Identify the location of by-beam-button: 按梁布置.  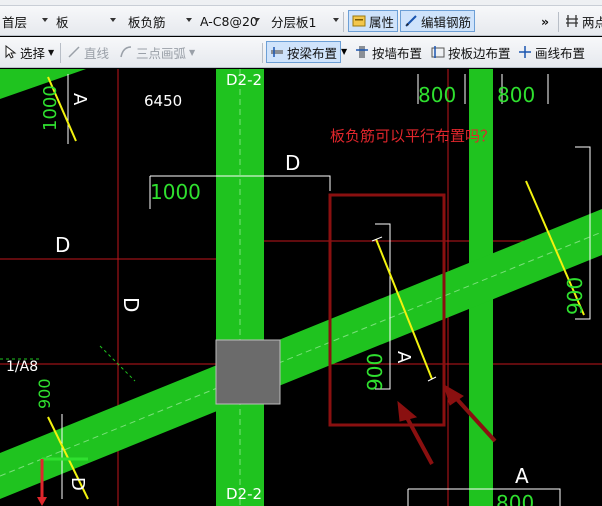
(304, 52).